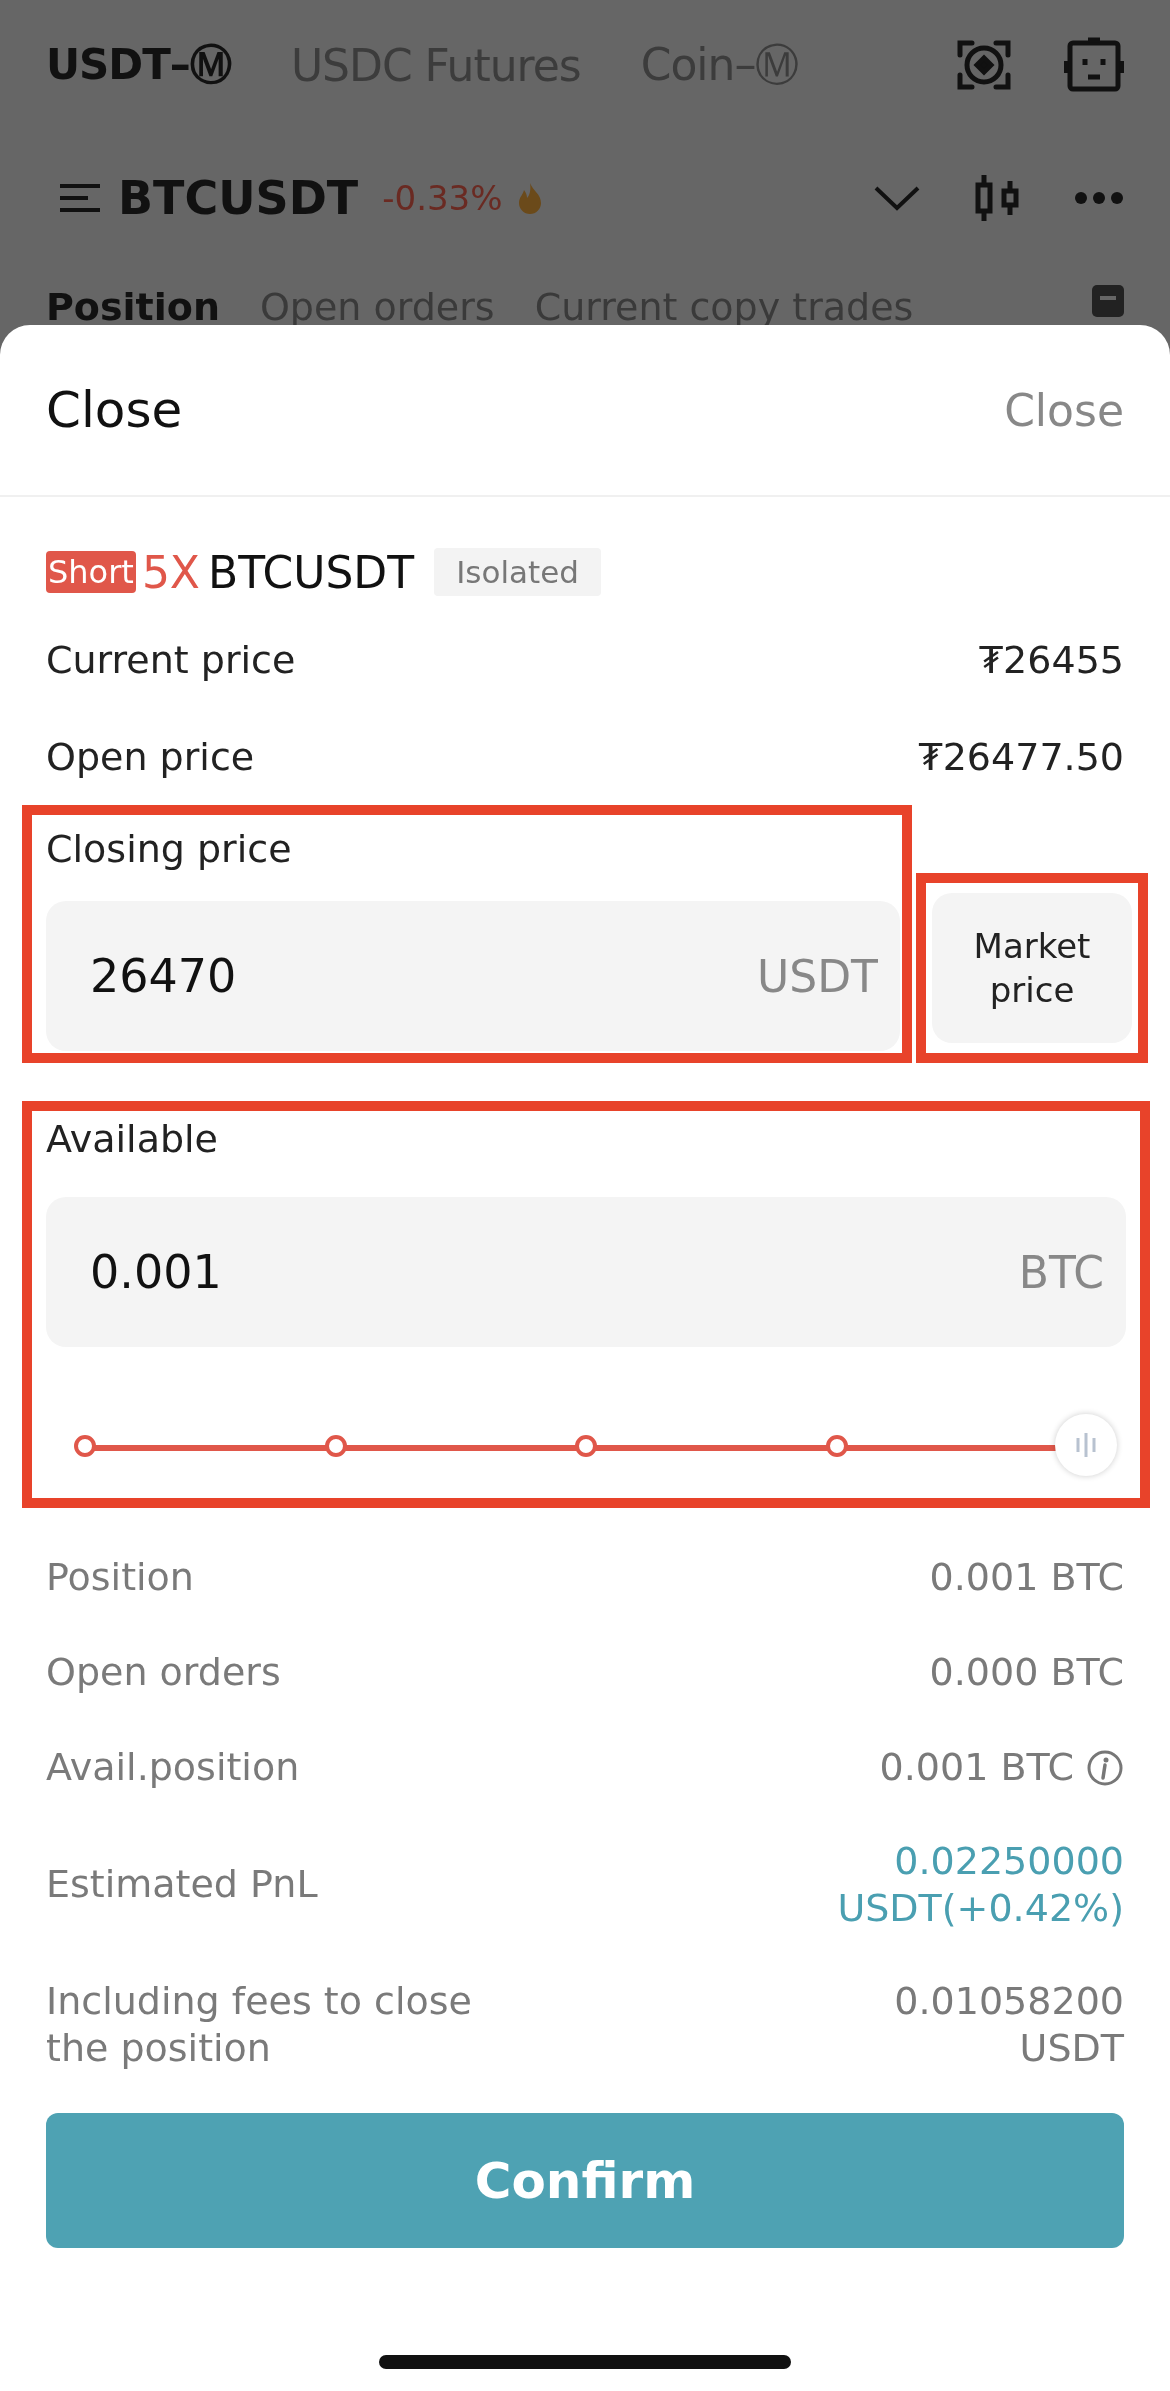 This screenshot has width=1170, height=2391. What do you see at coordinates (1032, 968) in the screenshot?
I see `market-price-button: Market price` at bounding box center [1032, 968].